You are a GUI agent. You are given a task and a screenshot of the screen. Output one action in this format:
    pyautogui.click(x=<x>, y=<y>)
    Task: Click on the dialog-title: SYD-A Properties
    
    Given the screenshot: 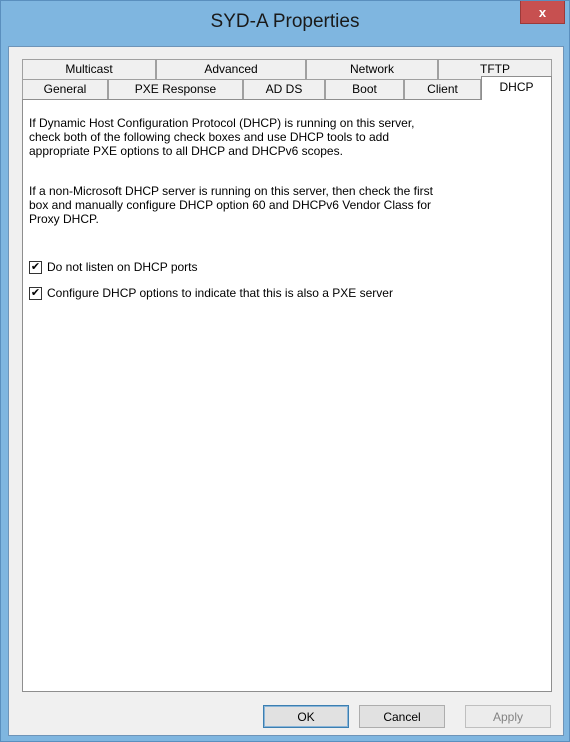 What is the action you would take?
    pyautogui.click(x=285, y=21)
    